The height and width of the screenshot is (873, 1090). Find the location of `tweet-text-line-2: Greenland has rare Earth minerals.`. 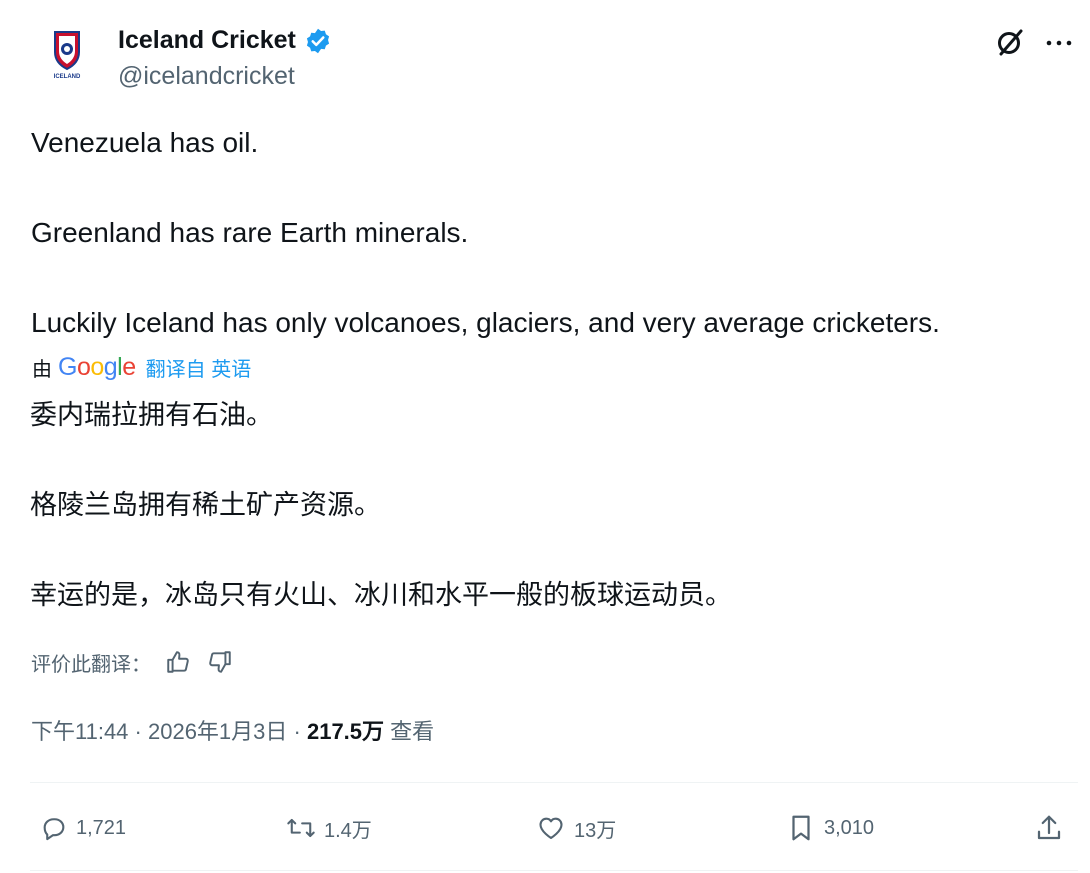

tweet-text-line-2: Greenland has rare Earth minerals. is located at coordinates (250, 232).